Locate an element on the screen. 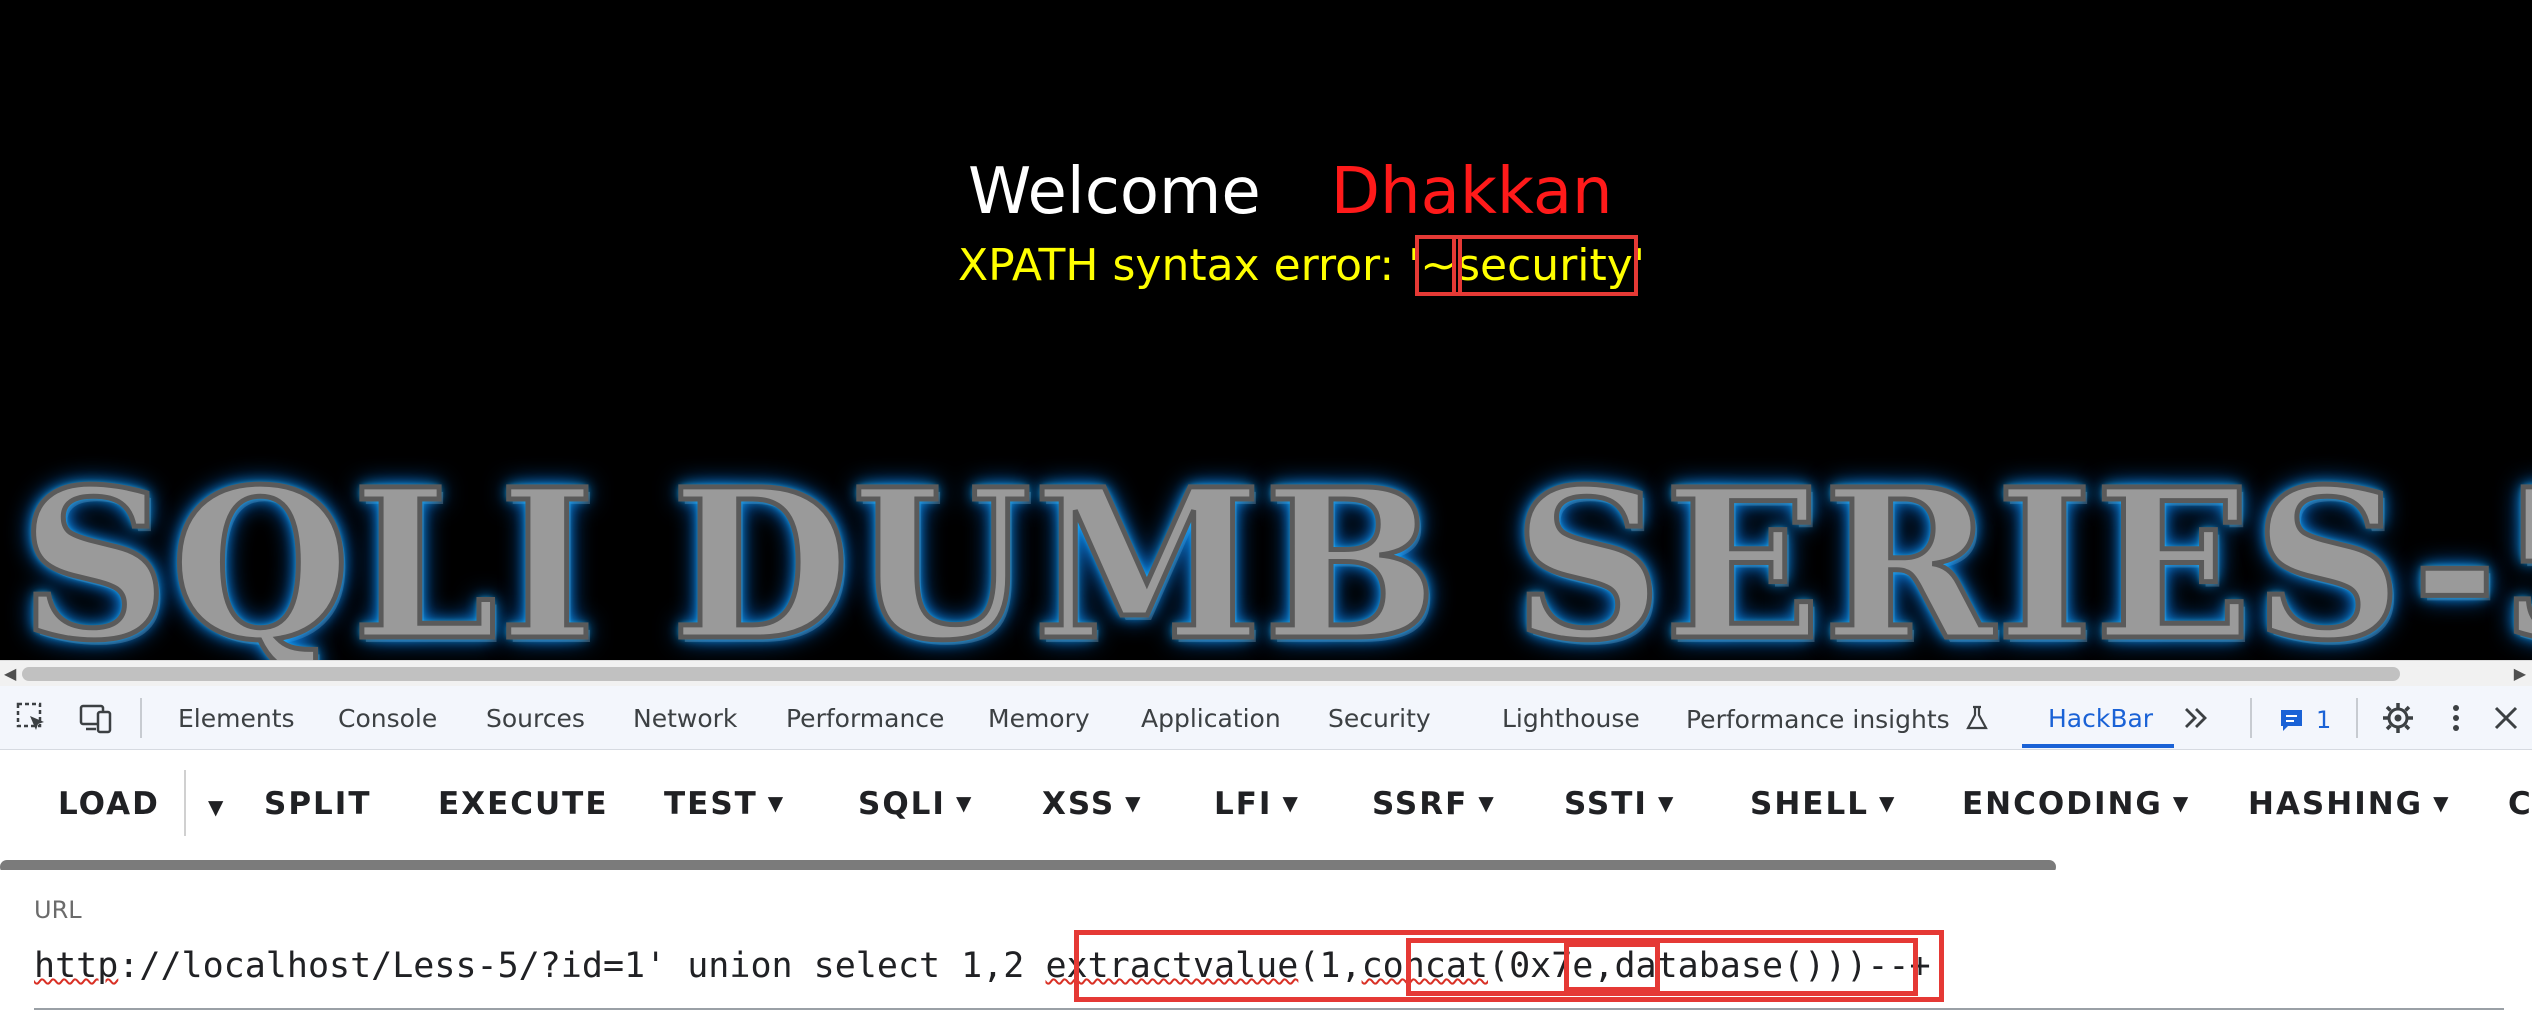 The image size is (2532, 1011). close-devtools-icon is located at coordinates (2506, 718).